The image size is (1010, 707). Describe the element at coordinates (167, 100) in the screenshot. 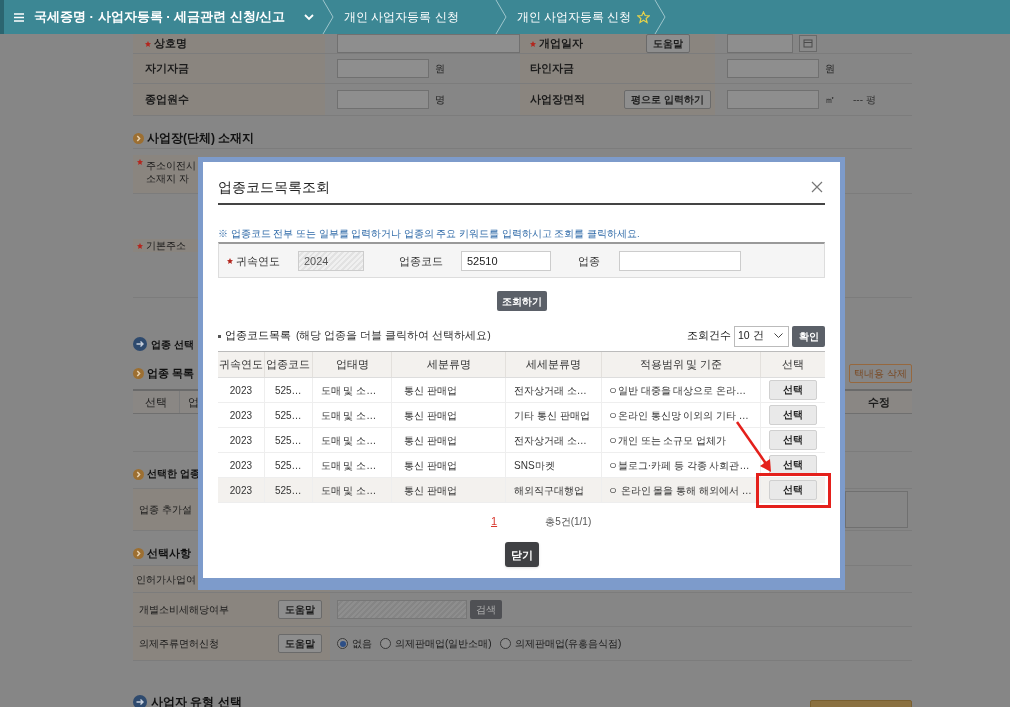

I see `field-label: 종업원수` at that location.